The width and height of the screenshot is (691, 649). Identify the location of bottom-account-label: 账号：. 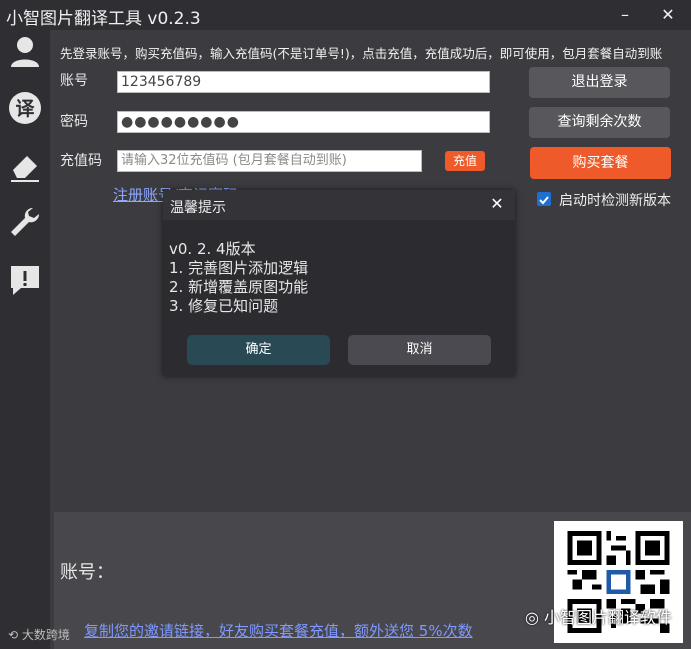
(87, 572).